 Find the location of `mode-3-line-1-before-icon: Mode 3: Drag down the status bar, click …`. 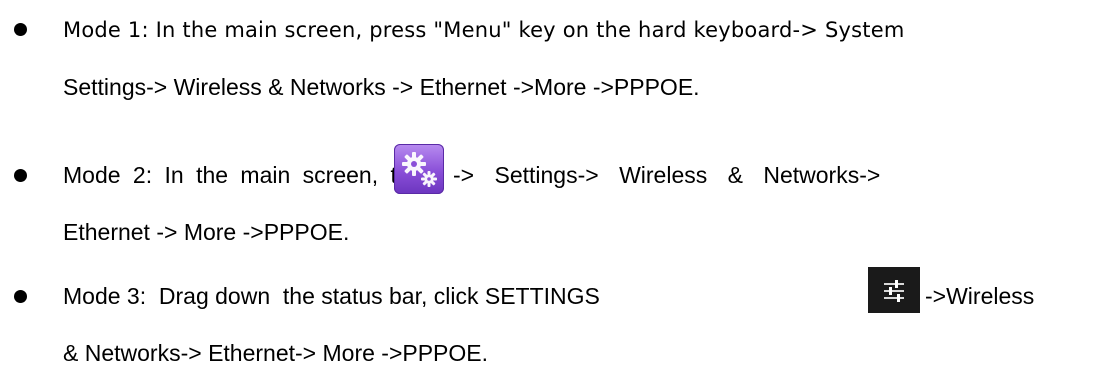

mode-3-line-1-before-icon: Mode 3: Drag down the status bar, click … is located at coordinates (331, 296).